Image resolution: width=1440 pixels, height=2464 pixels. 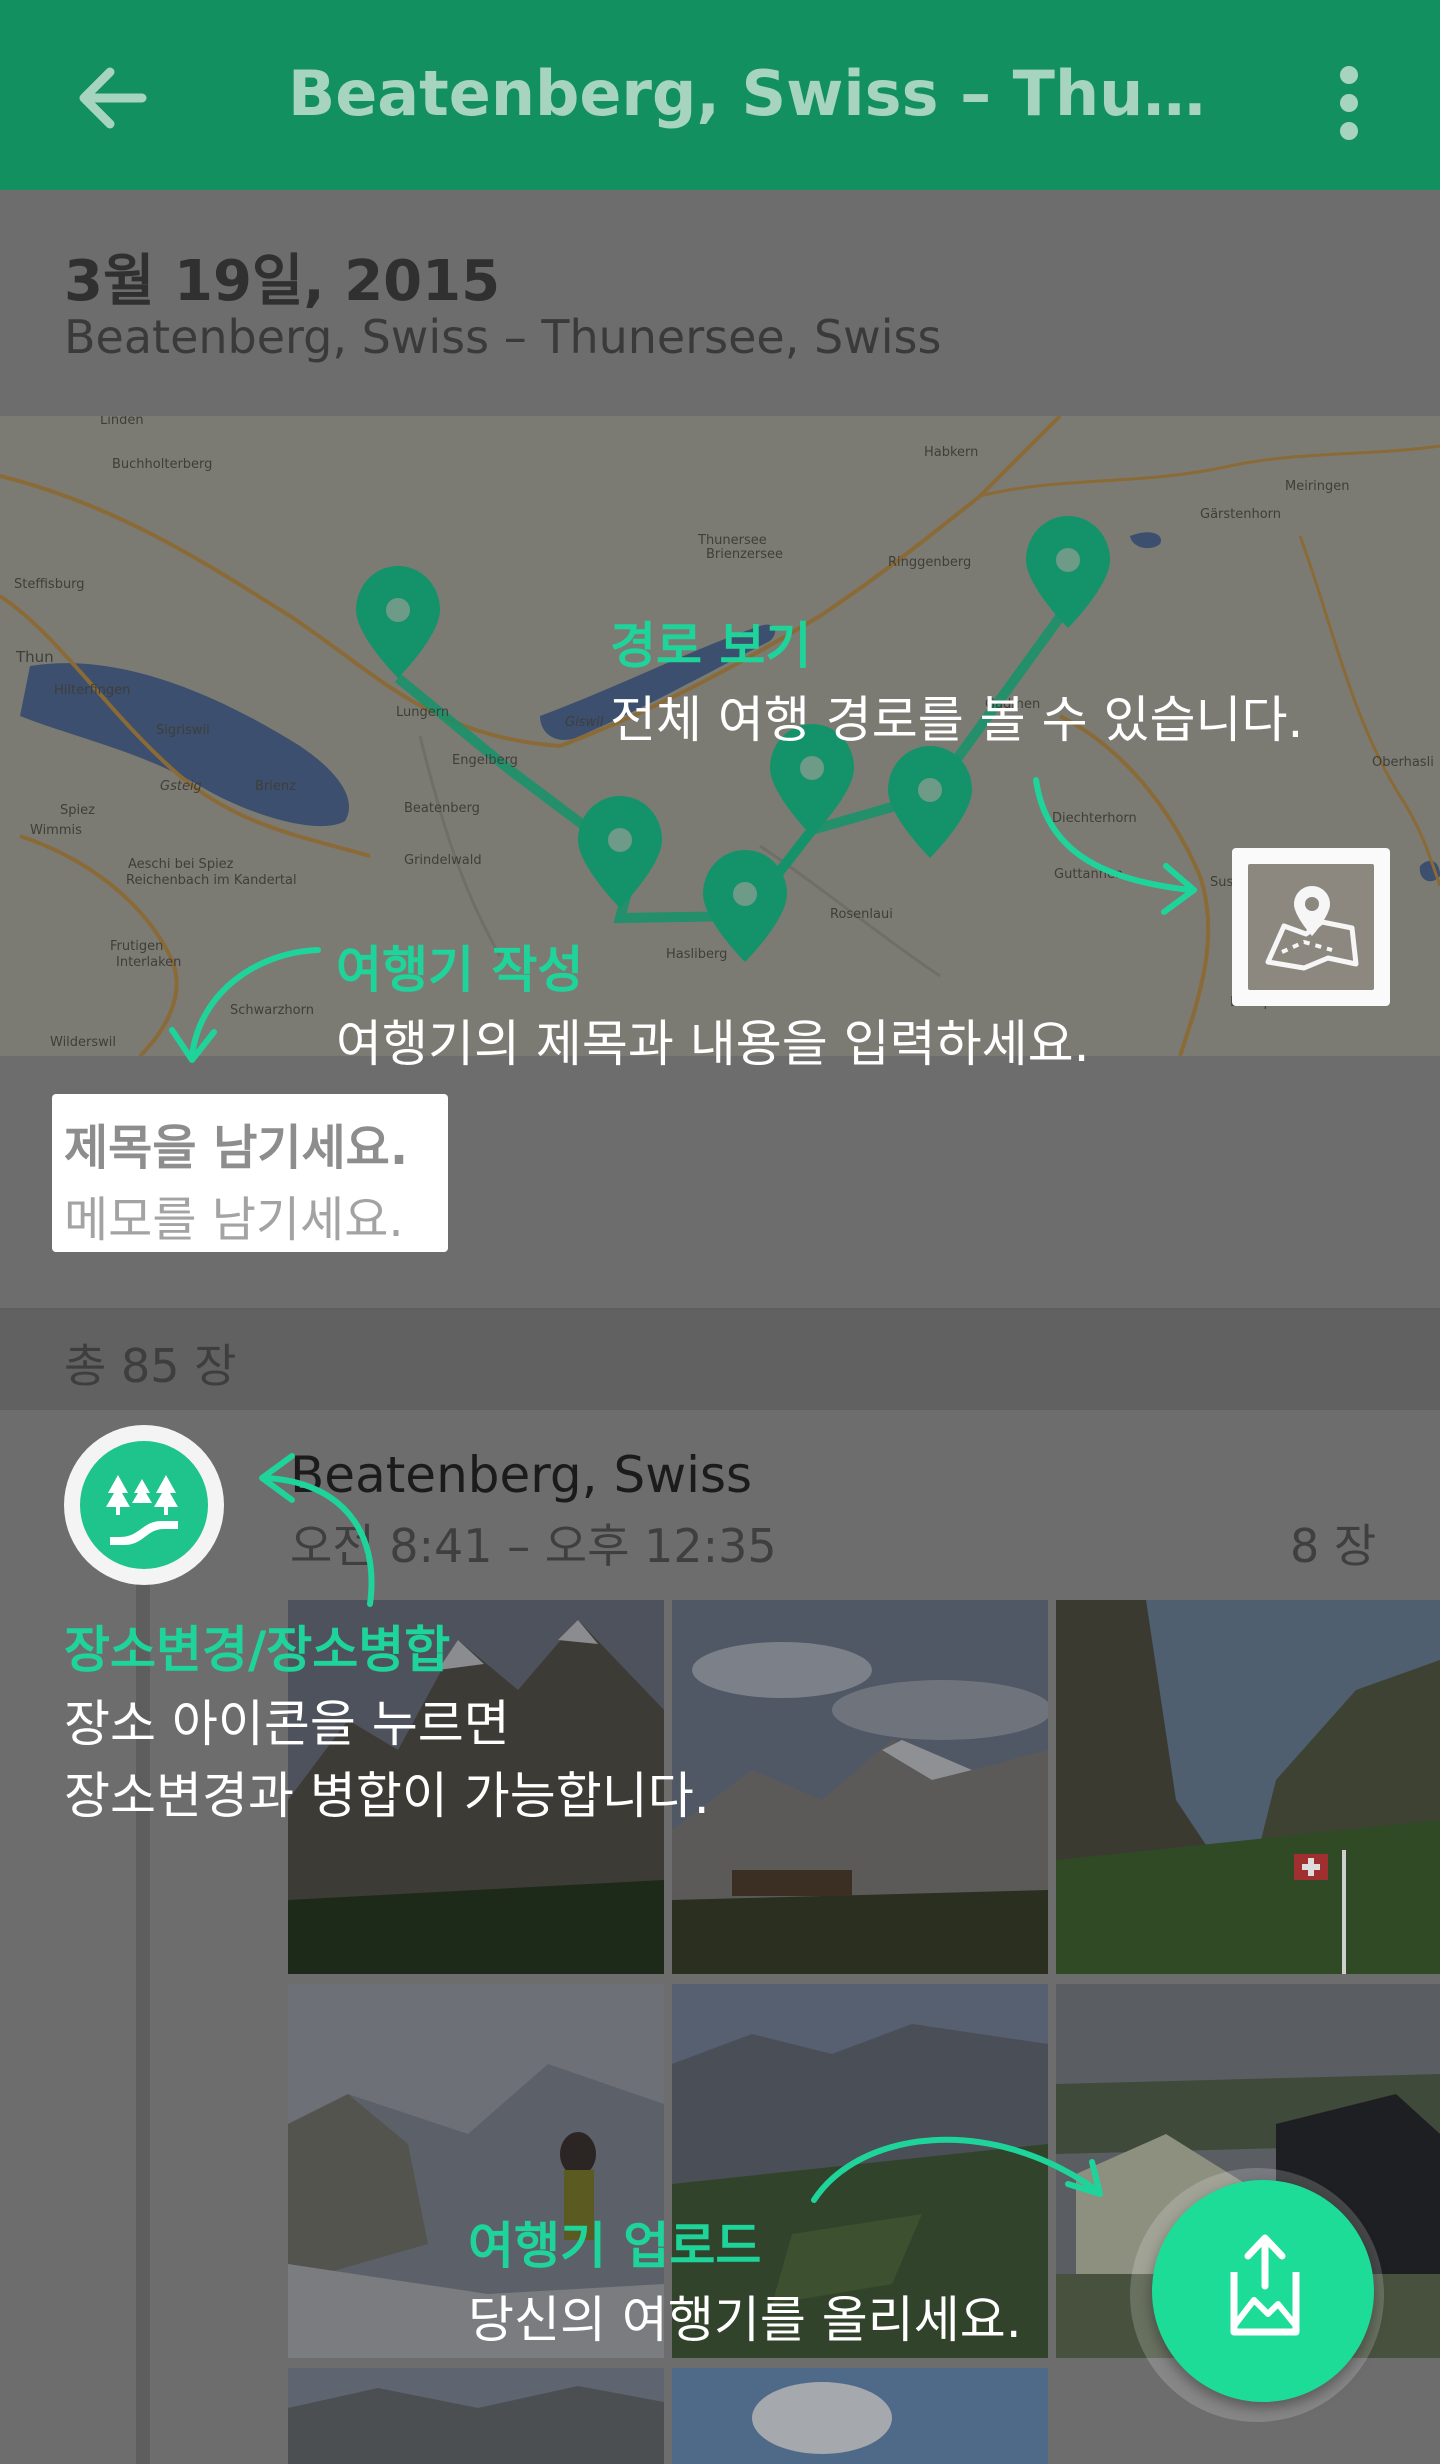 What do you see at coordinates (1264, 2286) in the screenshot?
I see `upload-photo-icon` at bounding box center [1264, 2286].